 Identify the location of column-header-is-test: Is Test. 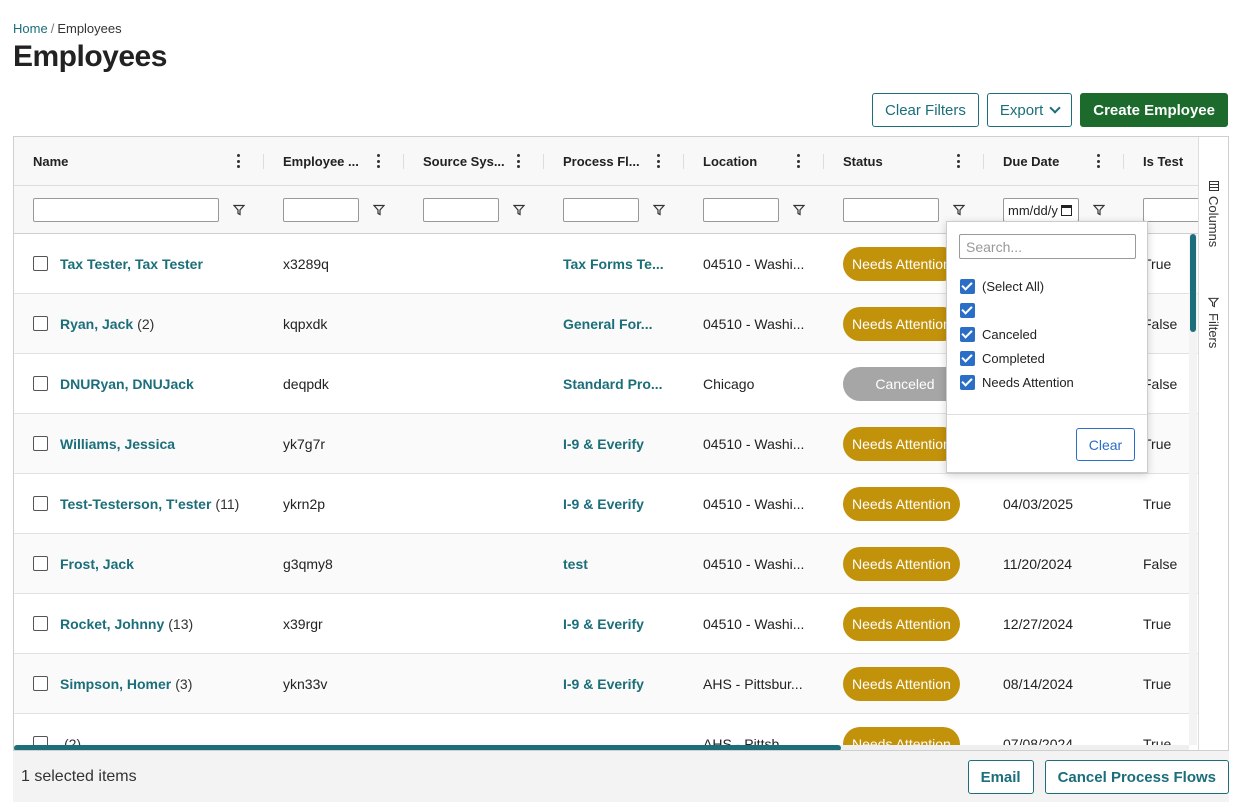
(1170, 161).